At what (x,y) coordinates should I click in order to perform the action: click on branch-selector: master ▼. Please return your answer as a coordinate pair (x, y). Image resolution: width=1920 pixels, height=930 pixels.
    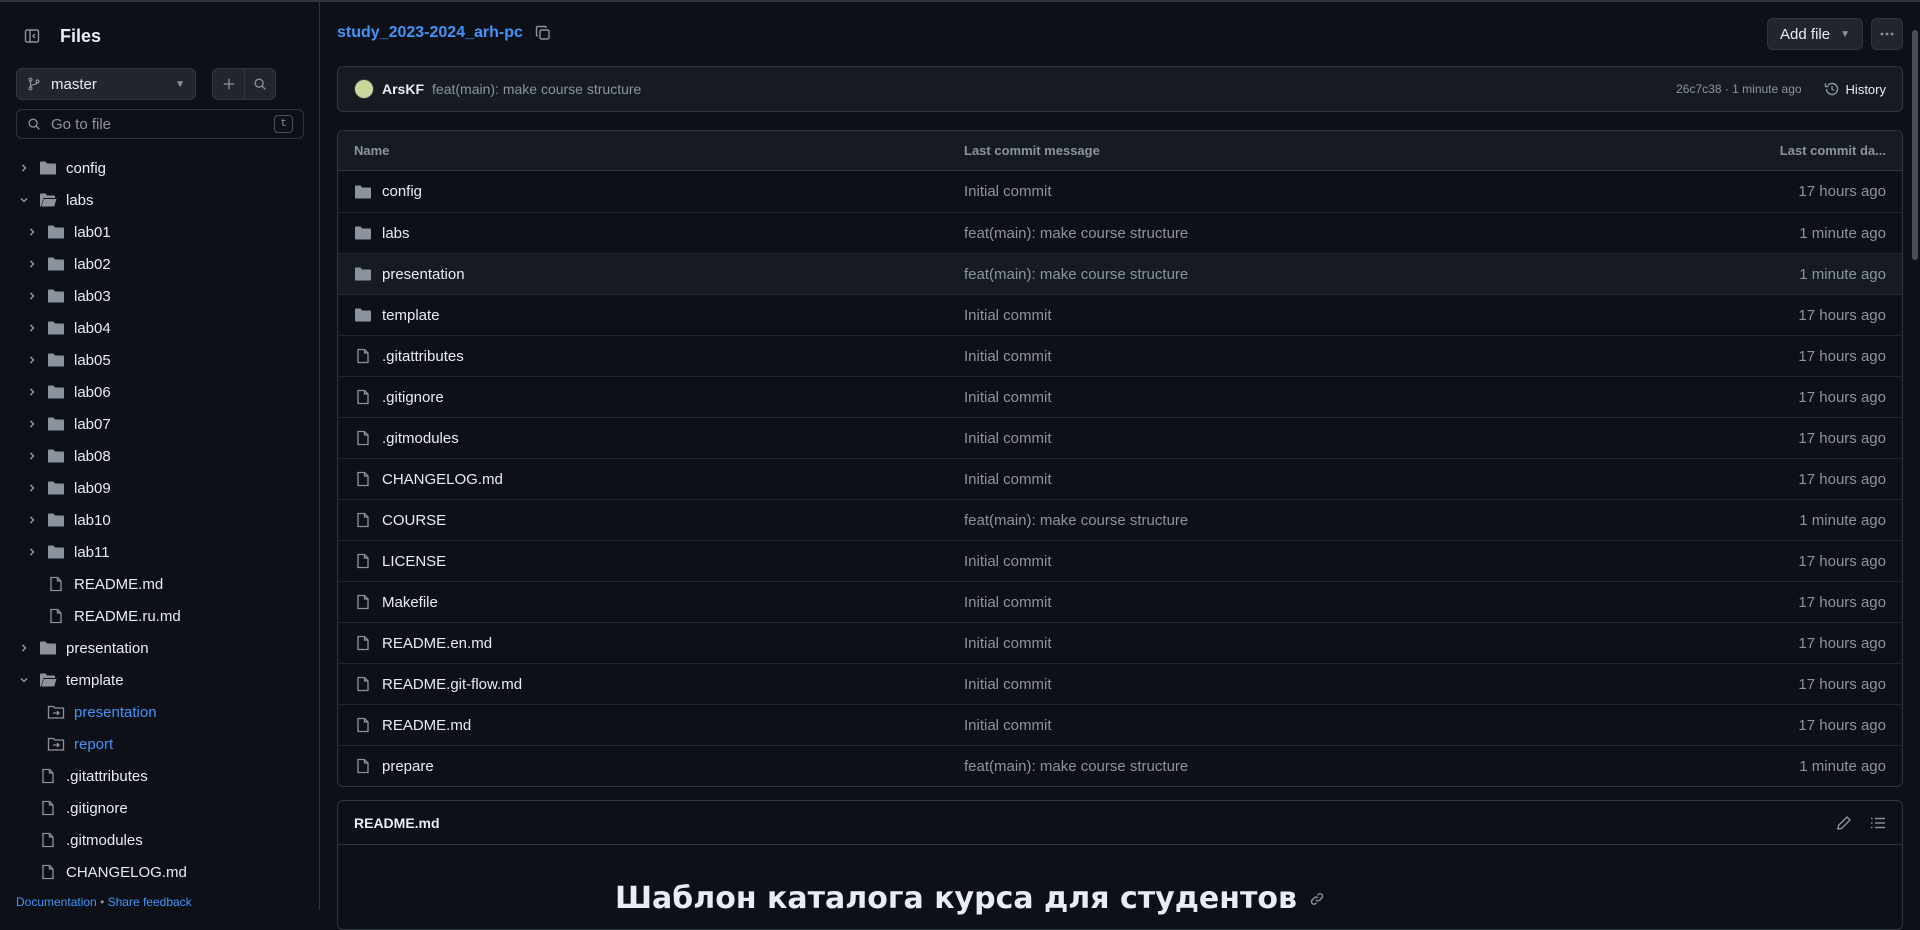
    Looking at the image, I should click on (106, 84).